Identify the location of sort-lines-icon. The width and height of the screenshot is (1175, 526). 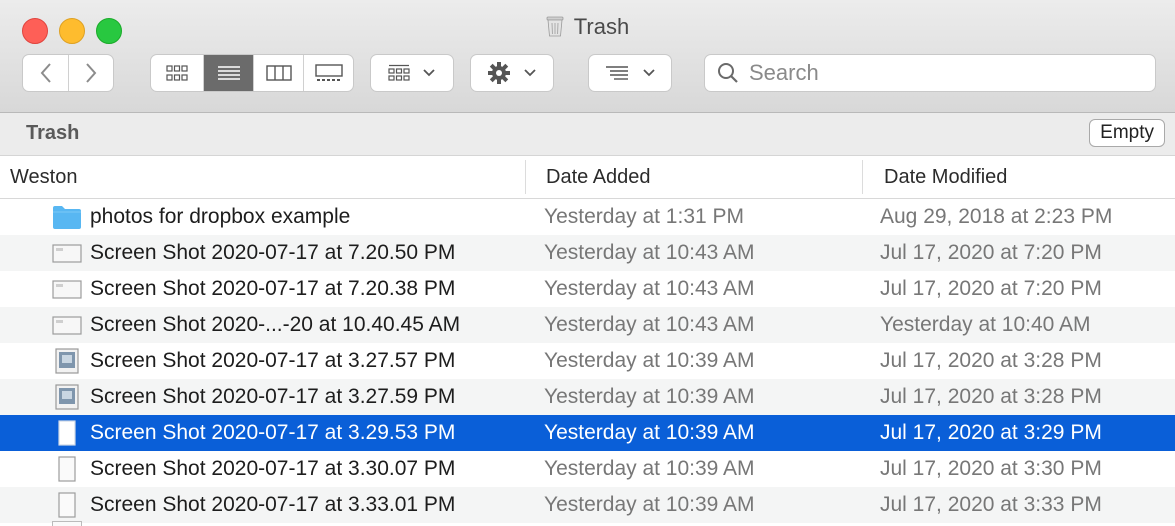
(617, 73).